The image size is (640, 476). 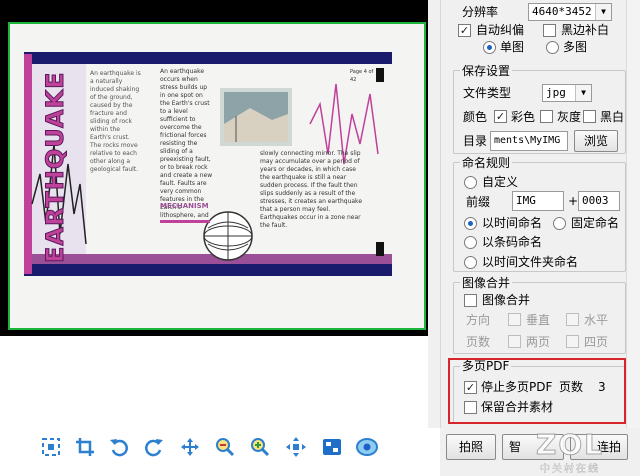 I want to click on directory-input: ments\MyIMG, so click(x=529, y=141).